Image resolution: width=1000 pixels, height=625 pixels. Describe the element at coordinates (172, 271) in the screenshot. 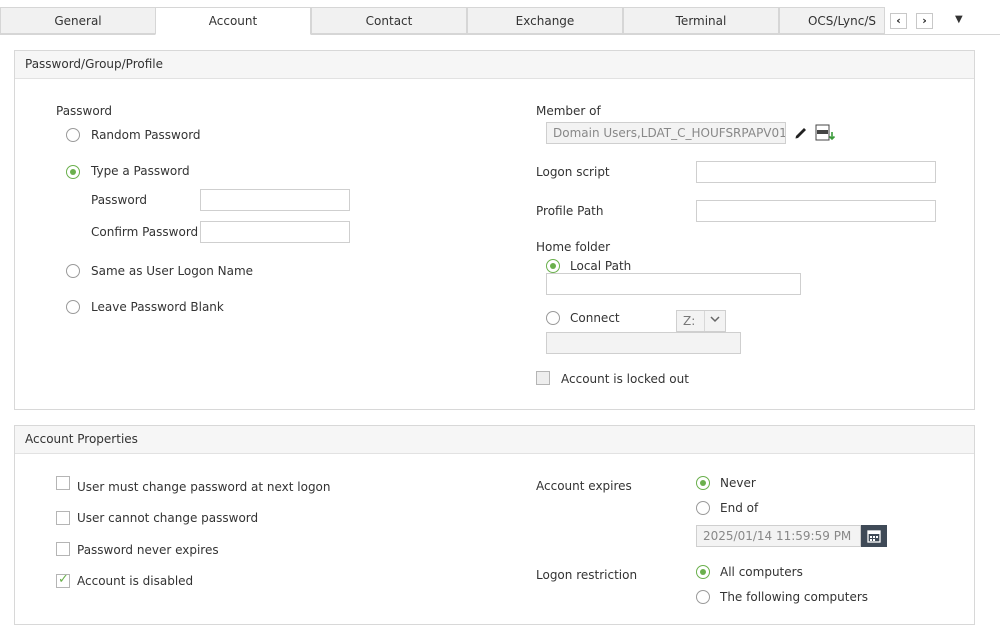

I see `same-as-logon-label: Same as User Logon Name` at that location.